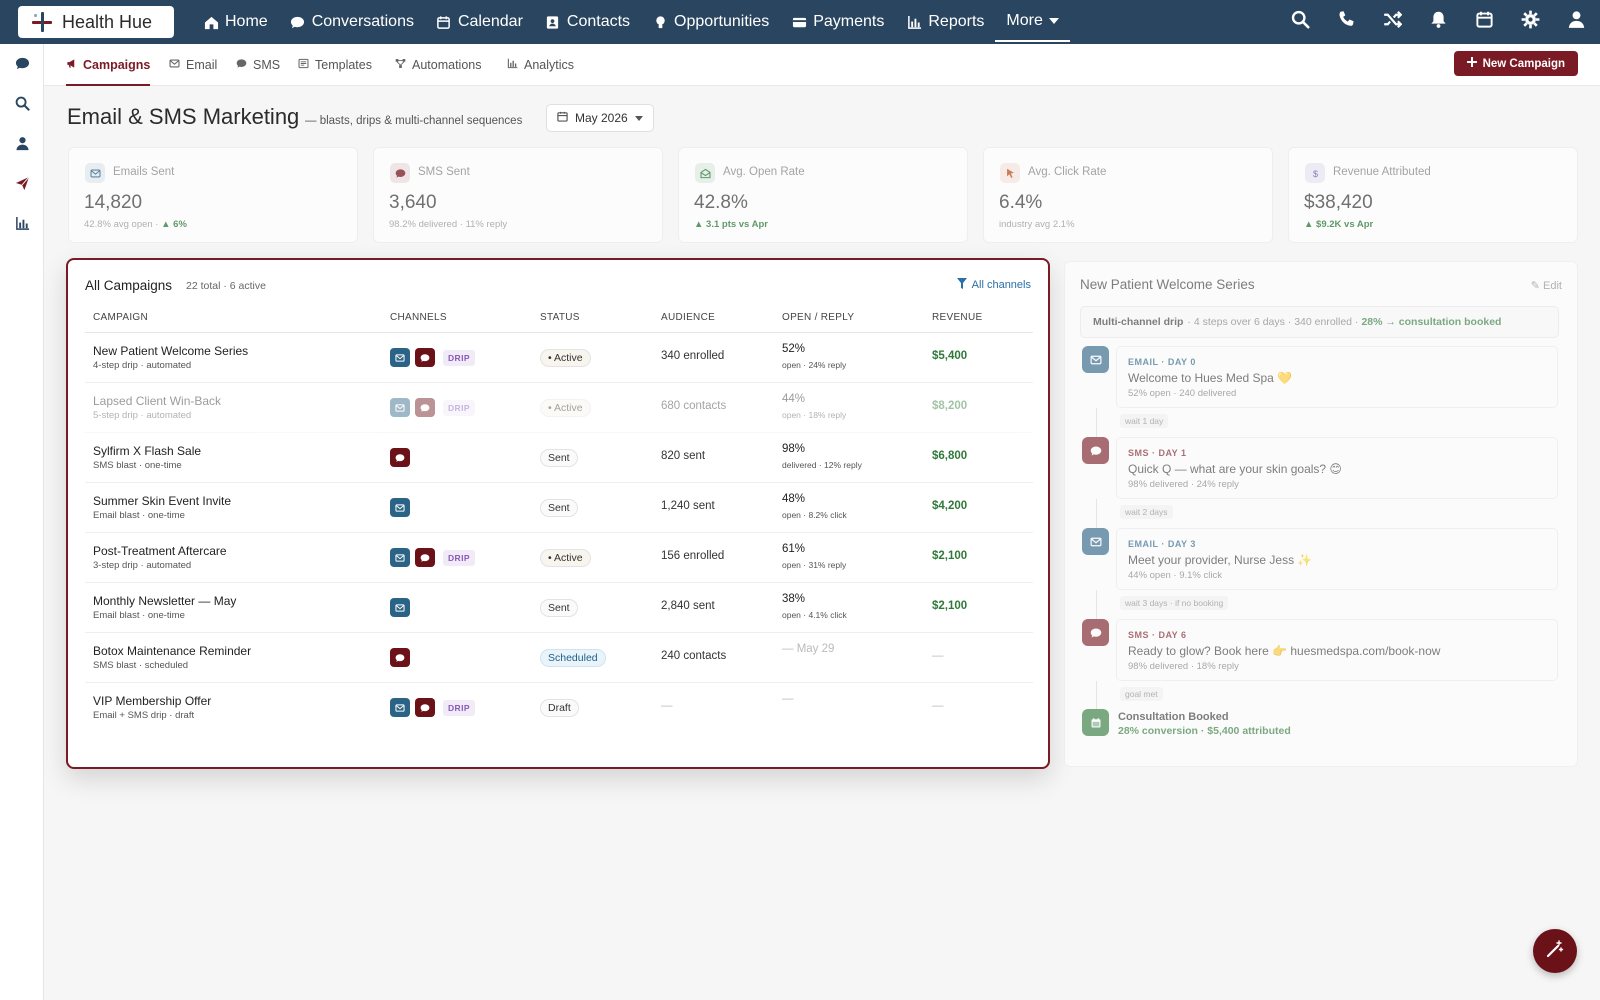 This screenshot has height=1000, width=1600. I want to click on channel-filter: All channels, so click(993, 285).